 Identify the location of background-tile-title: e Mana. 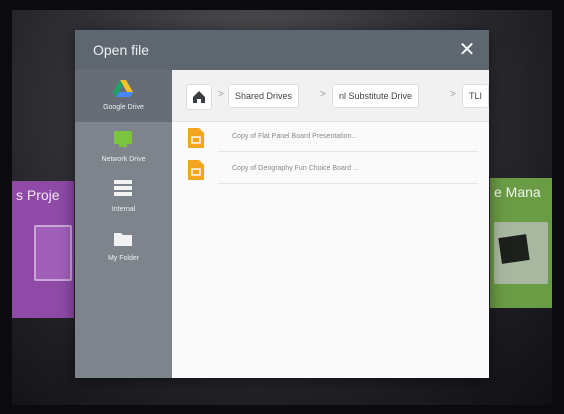
(517, 192).